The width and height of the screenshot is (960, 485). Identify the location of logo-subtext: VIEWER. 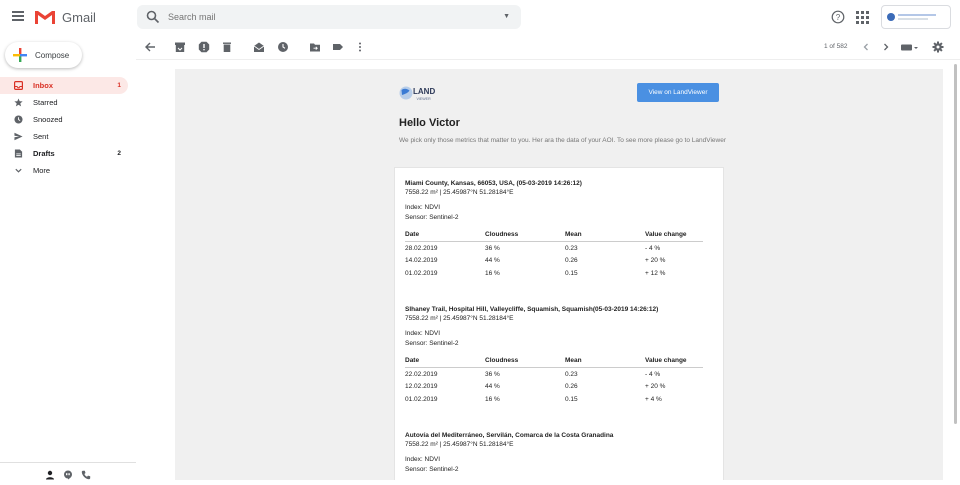
(424, 99).